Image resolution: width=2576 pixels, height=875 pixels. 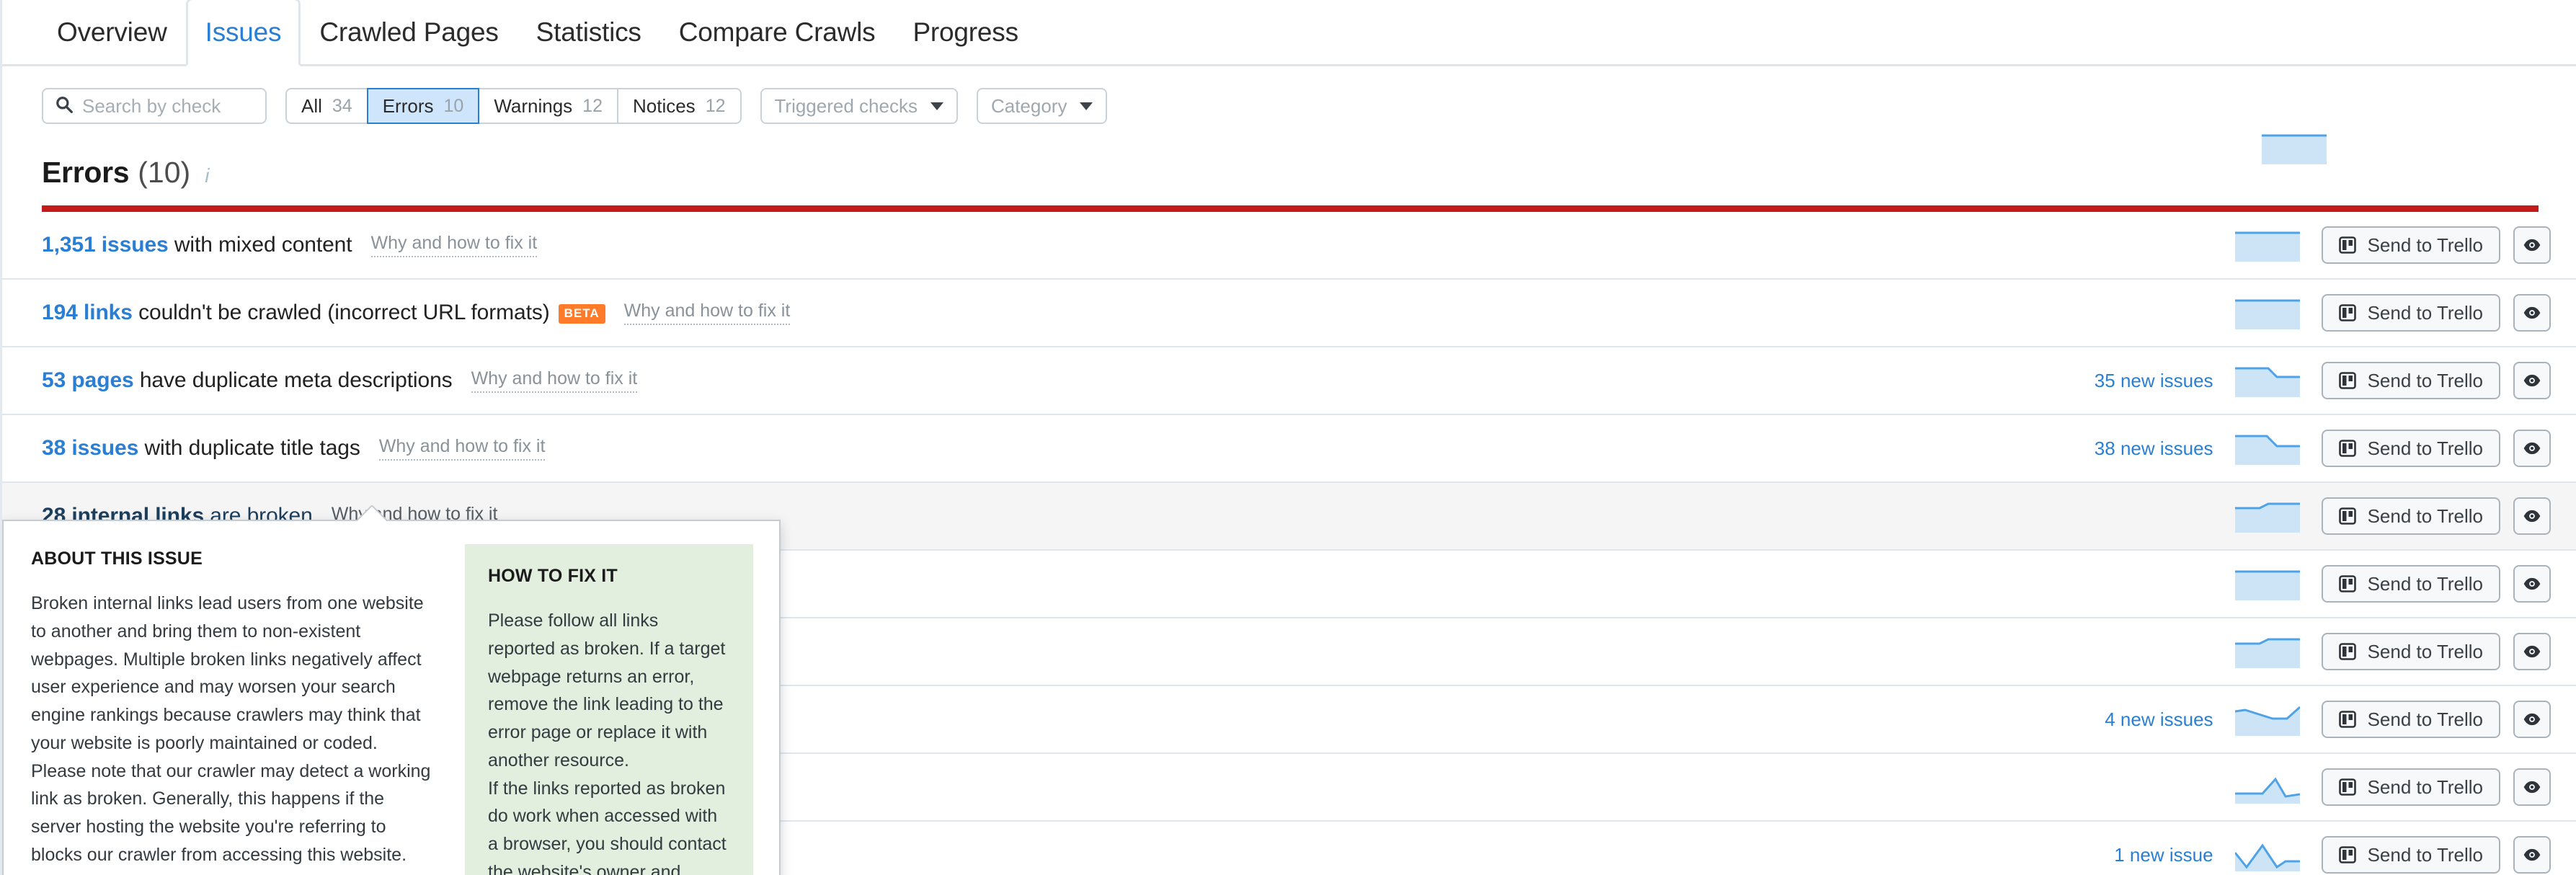 I want to click on issue-count-link: 1,351 issues, so click(x=105, y=245).